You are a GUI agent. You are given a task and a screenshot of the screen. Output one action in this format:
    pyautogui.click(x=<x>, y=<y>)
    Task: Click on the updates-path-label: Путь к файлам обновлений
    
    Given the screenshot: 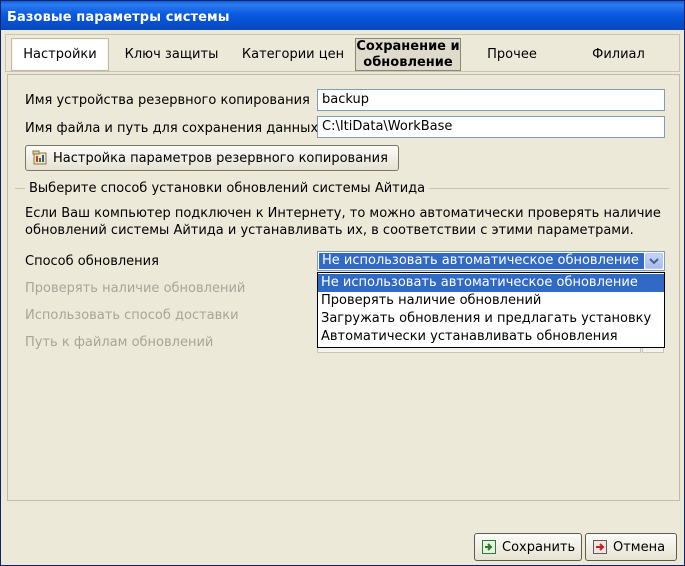 What is the action you would take?
    pyautogui.click(x=119, y=342)
    